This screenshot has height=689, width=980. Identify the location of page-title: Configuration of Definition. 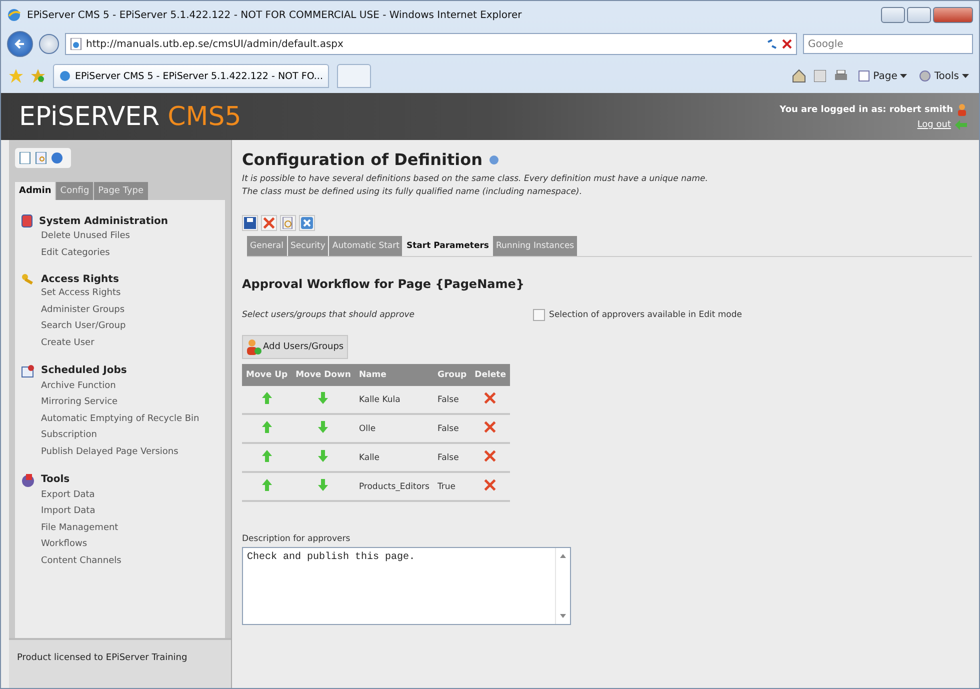
(362, 159).